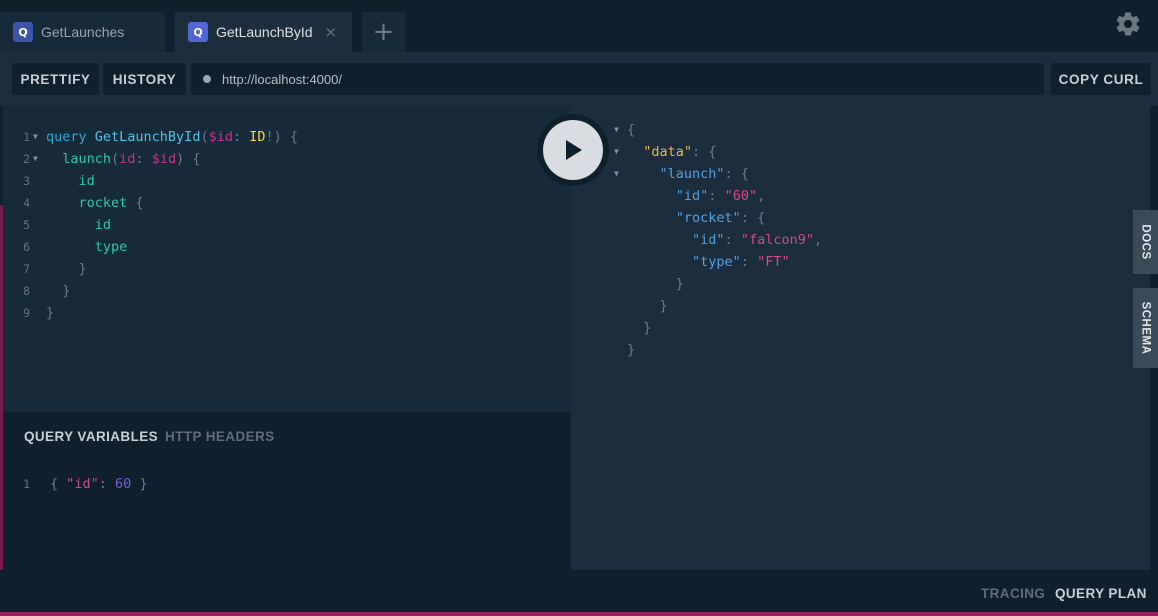 Image resolution: width=1158 pixels, height=616 pixels. Describe the element at coordinates (818, 240) in the screenshot. I see `code-token: ,` at that location.